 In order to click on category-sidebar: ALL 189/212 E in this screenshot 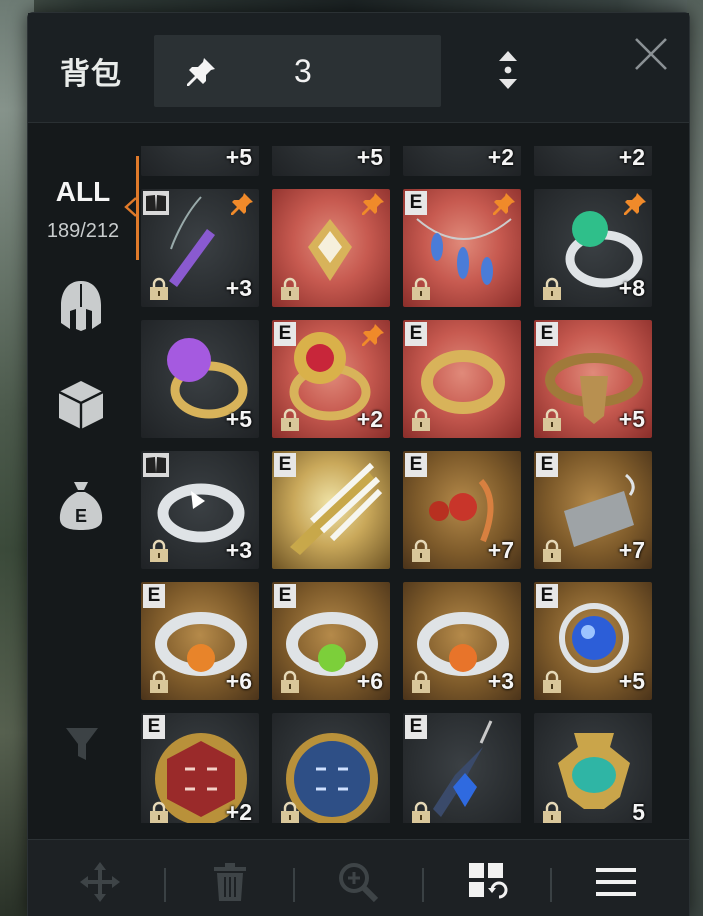, I will do `click(83, 481)`.